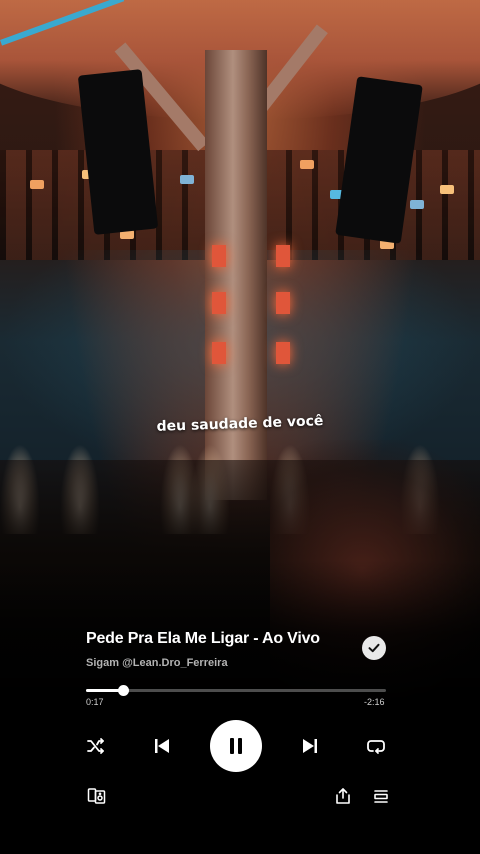 Image resolution: width=480 pixels, height=854 pixels. I want to click on track-artist: Sigam @Lean.Dro_Ferreira, so click(157, 663).